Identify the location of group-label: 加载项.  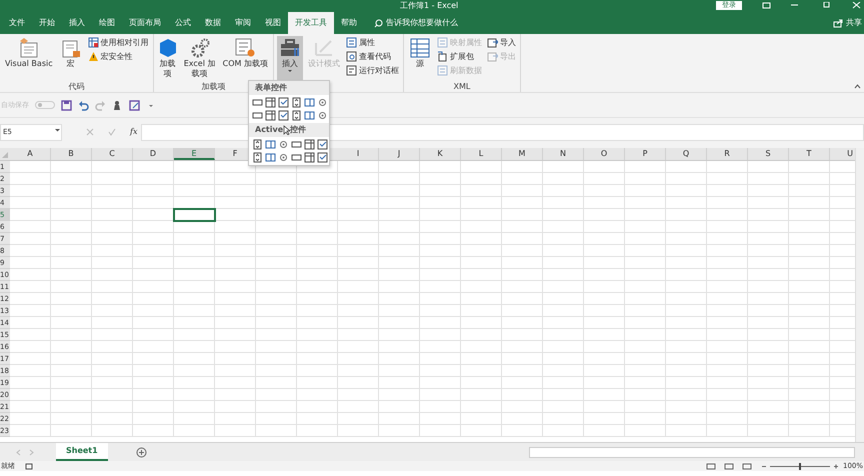
(213, 86).